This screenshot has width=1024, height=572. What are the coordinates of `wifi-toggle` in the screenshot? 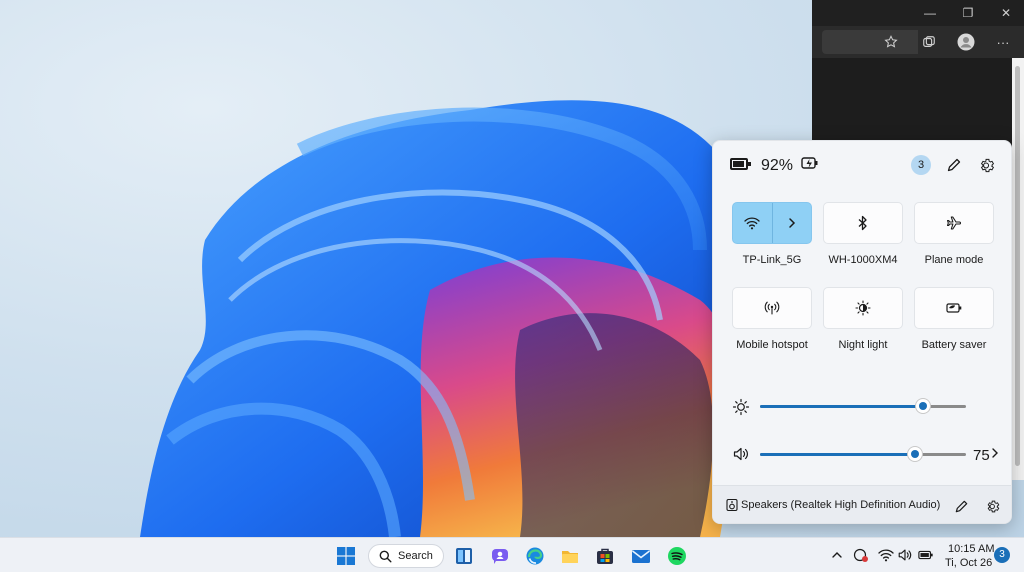 It's located at (752, 223).